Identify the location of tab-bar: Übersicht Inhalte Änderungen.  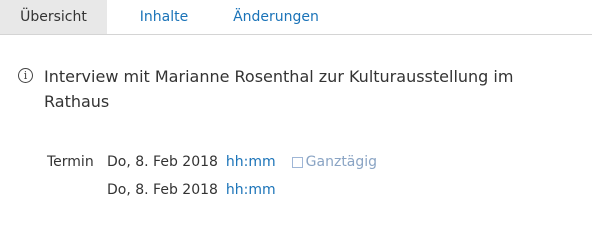
(296, 17).